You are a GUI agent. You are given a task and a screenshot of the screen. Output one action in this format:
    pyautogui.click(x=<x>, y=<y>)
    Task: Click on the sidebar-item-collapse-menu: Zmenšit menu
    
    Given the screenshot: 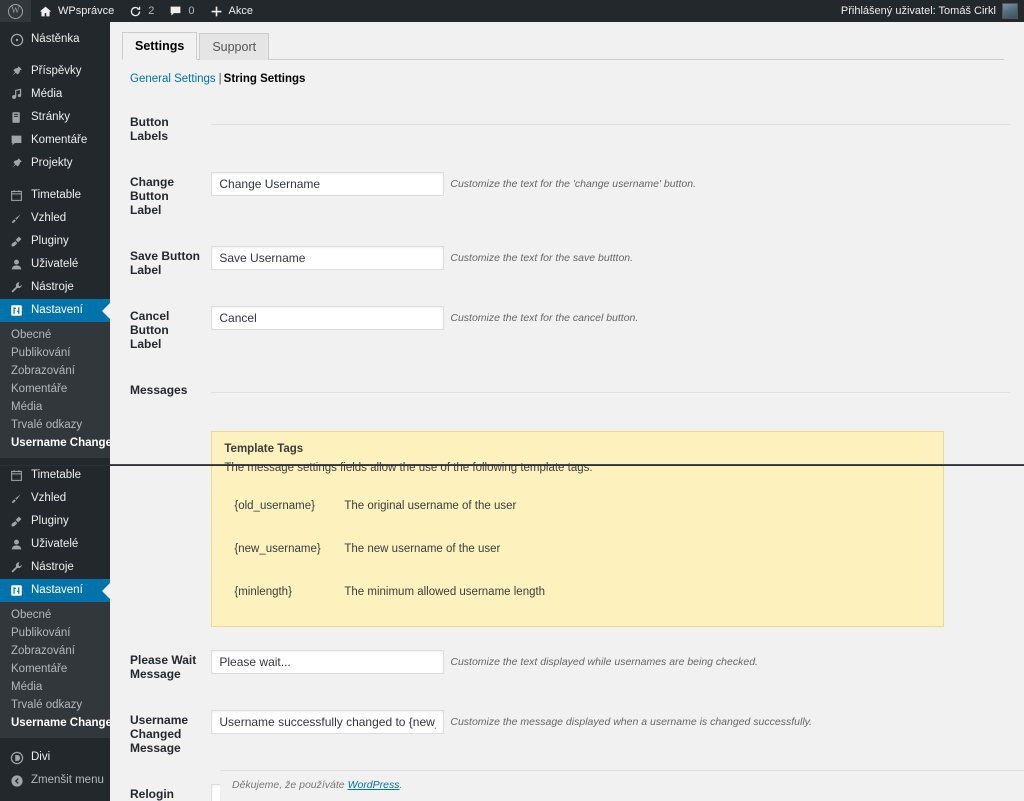 What is the action you would take?
    pyautogui.click(x=55, y=780)
    